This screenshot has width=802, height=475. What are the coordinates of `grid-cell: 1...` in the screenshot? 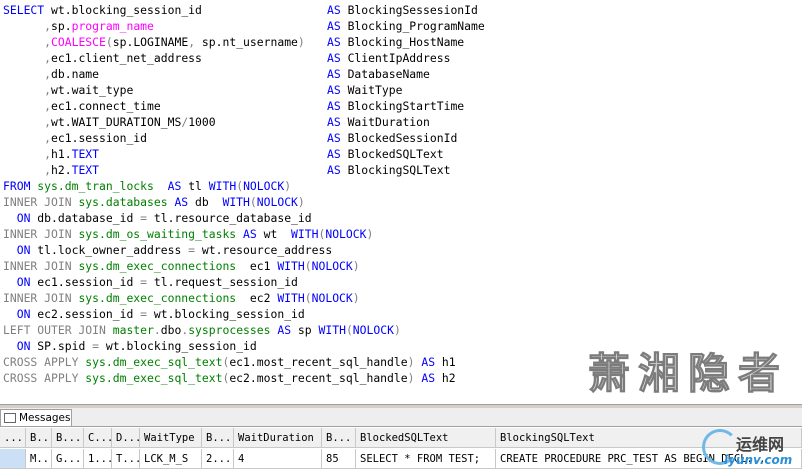 It's located at (98, 459).